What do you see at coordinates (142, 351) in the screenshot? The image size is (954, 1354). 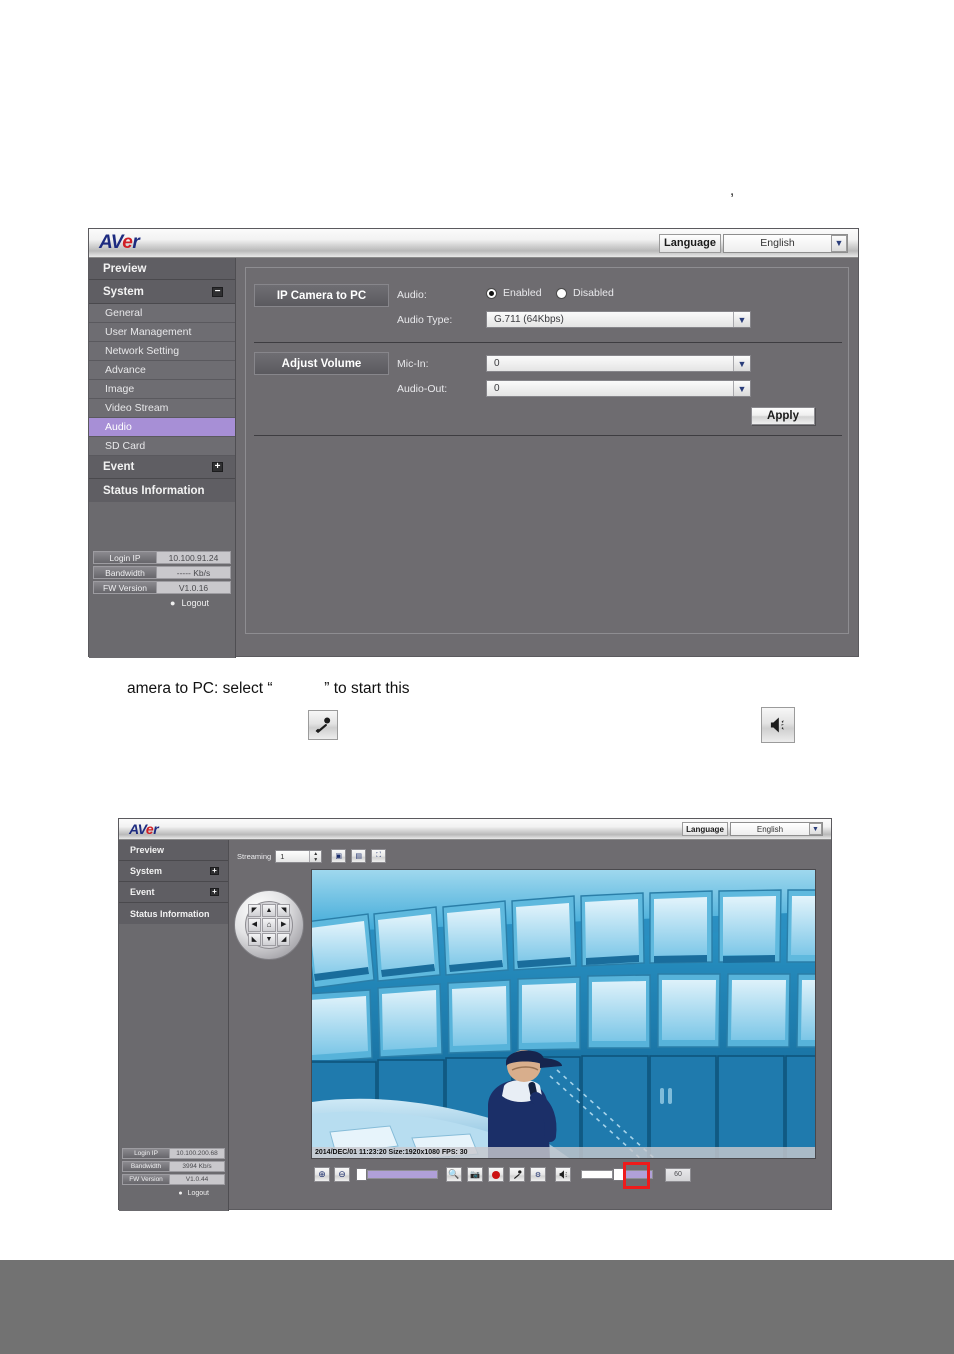 I see `sidebar-item-label: Network Setting` at bounding box center [142, 351].